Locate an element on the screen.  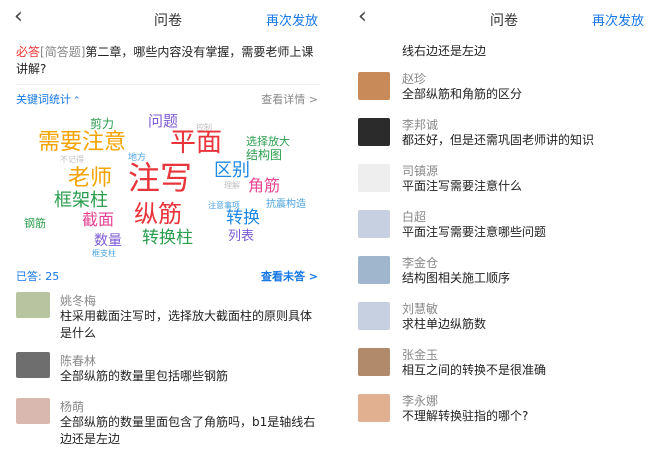
list-item: 杨萌 全部纵筋的数量里面包含了角筋吗，b1是轴线右边还是左边 is located at coordinates (167, 428).